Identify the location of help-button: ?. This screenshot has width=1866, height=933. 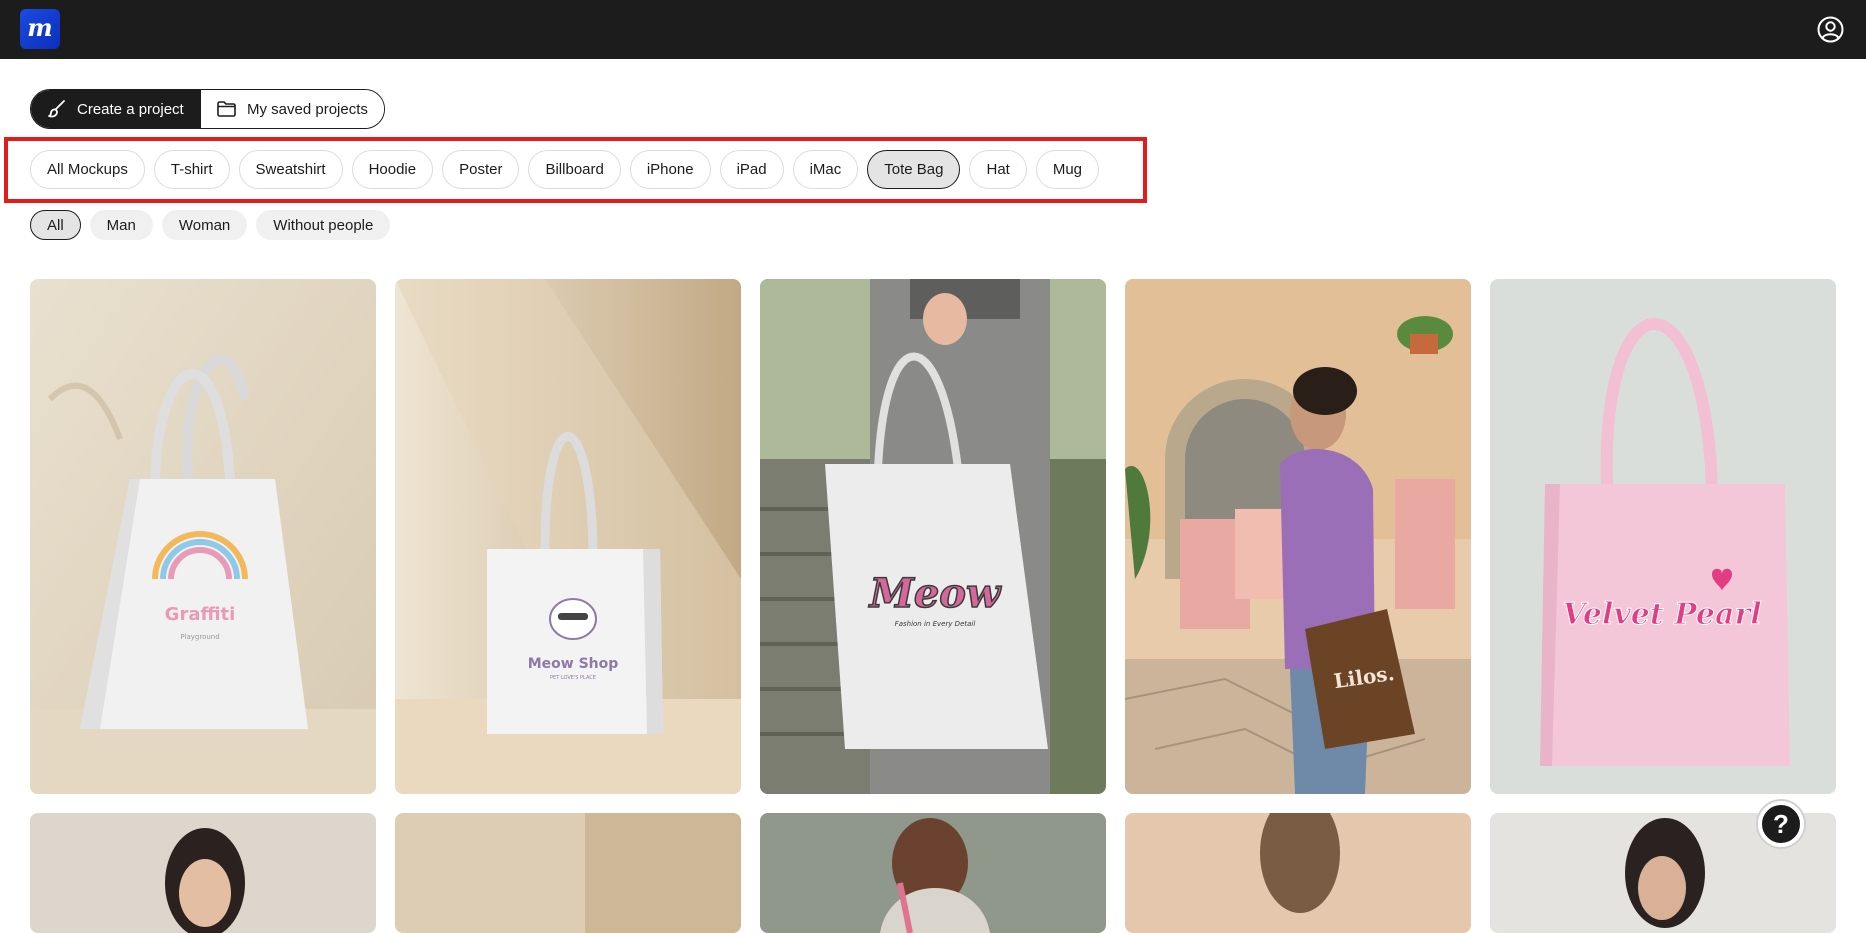
(1781, 824).